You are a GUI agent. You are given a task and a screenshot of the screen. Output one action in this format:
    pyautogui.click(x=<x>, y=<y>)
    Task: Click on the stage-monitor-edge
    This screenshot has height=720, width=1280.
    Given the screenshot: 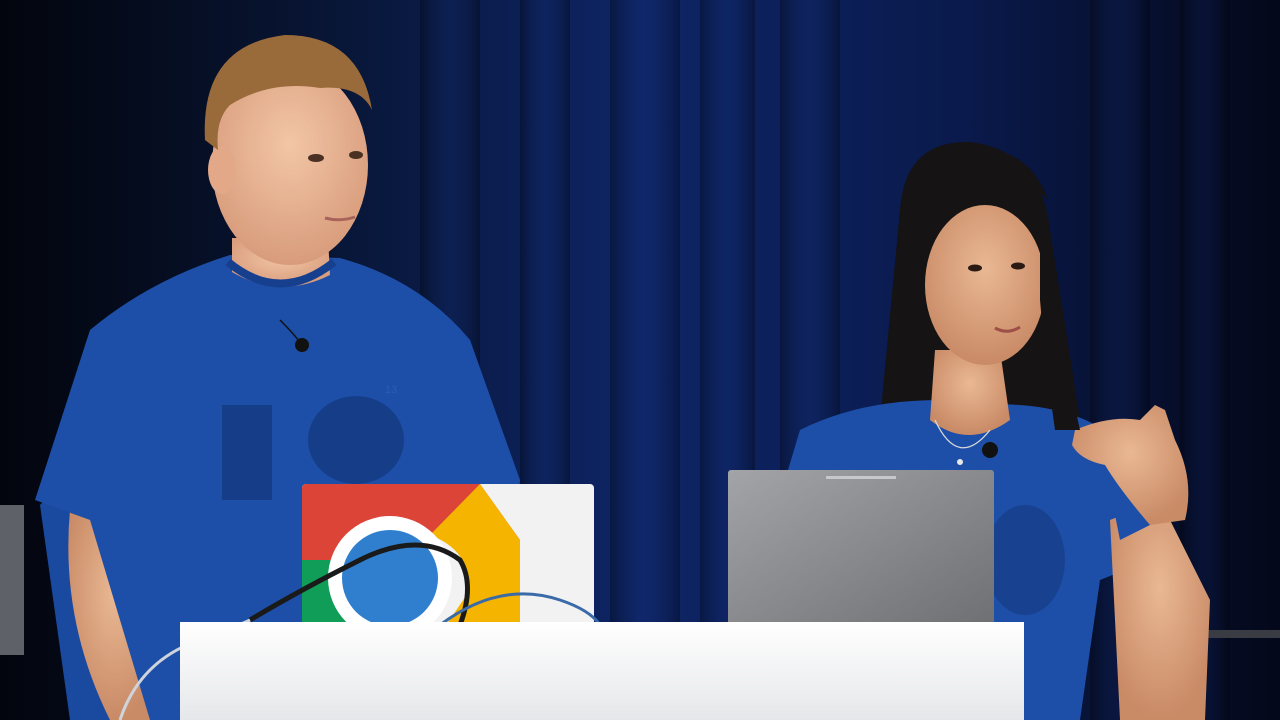 What is the action you would take?
    pyautogui.click(x=12, y=580)
    